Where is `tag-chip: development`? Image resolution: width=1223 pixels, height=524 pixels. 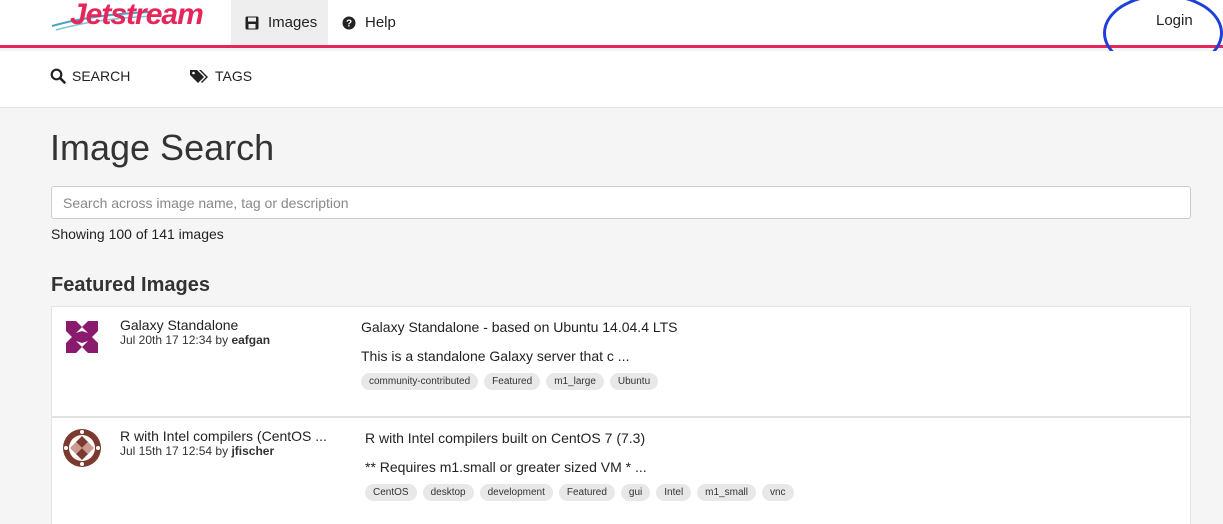 tag-chip: development is located at coordinates (516, 492).